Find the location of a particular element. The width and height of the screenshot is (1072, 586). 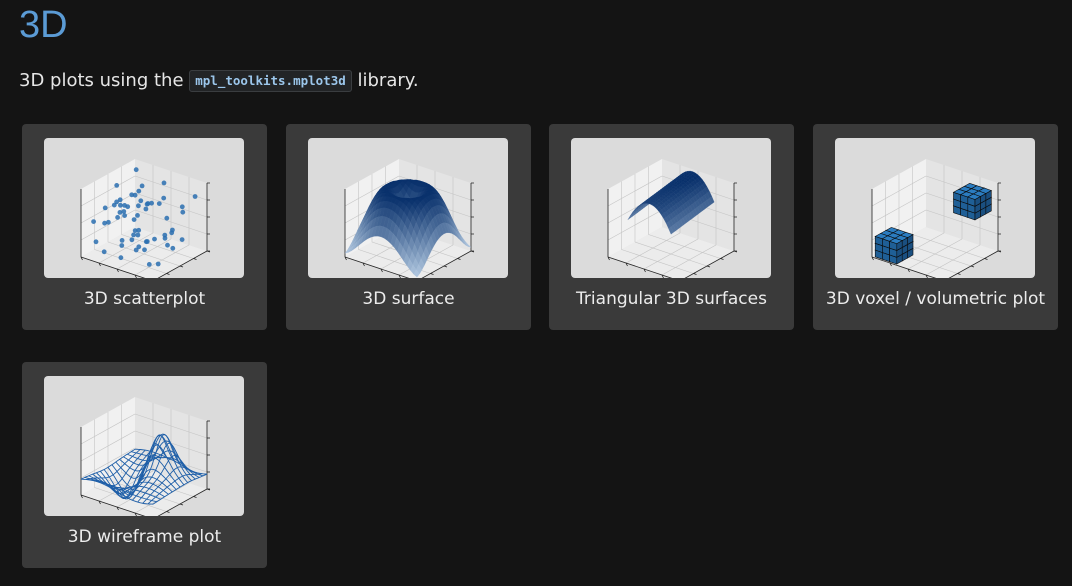

gallery-card-3d-wireframe-plot: 3D wireframe plot is located at coordinates (144, 465).